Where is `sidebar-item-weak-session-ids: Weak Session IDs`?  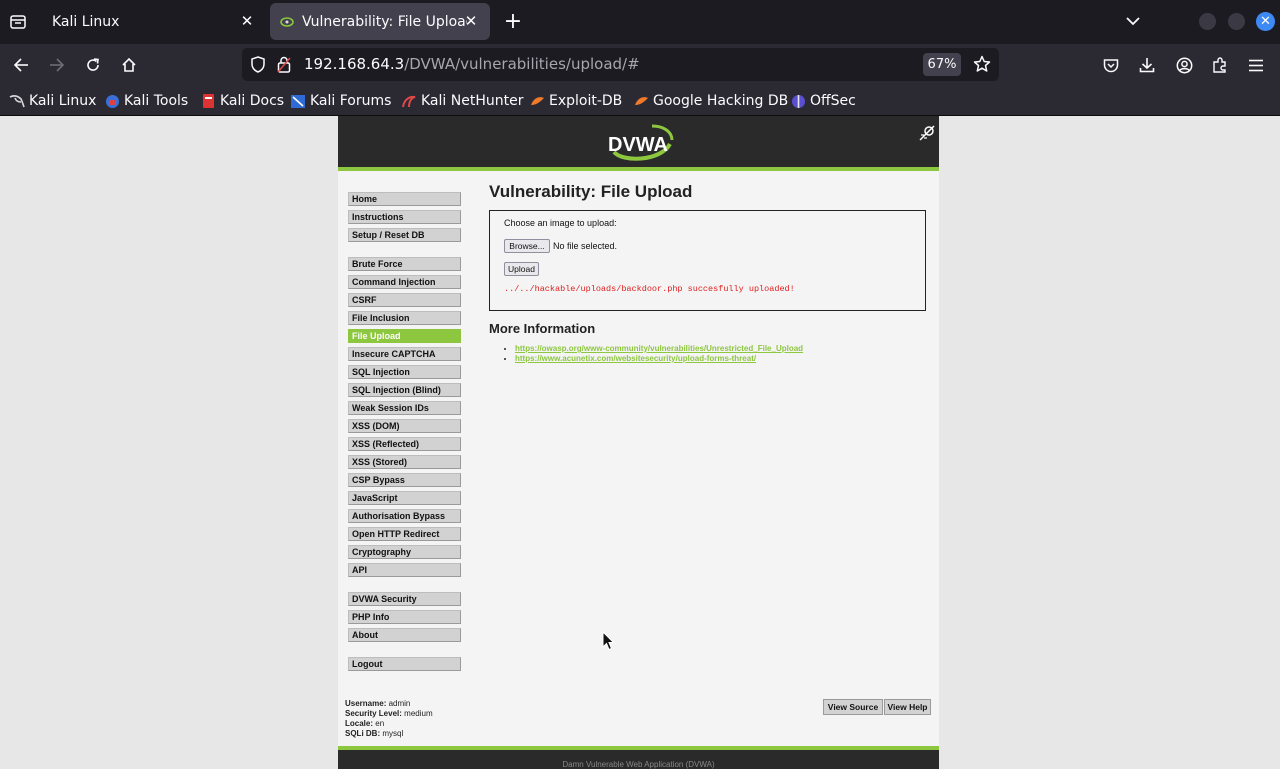 sidebar-item-weak-session-ids: Weak Session IDs is located at coordinates (404, 408).